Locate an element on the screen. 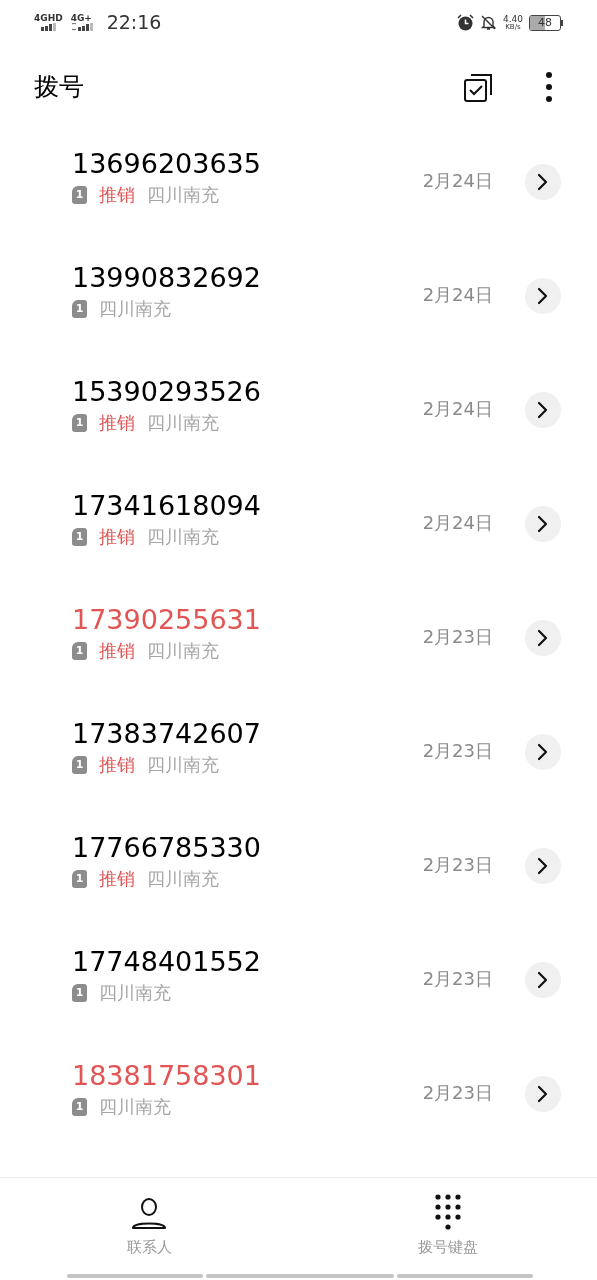 The width and height of the screenshot is (597, 1280). network-speed: 4.40 is located at coordinates (512, 19).